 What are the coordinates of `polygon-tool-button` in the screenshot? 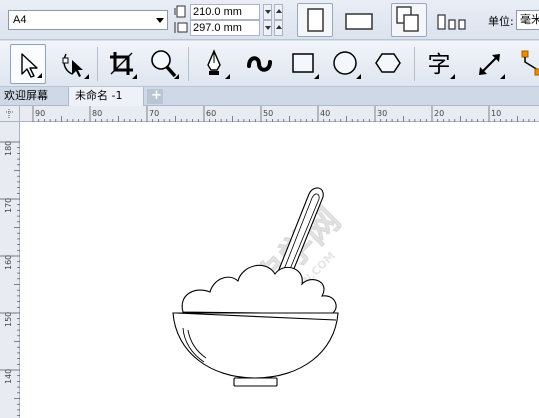 It's located at (389, 64).